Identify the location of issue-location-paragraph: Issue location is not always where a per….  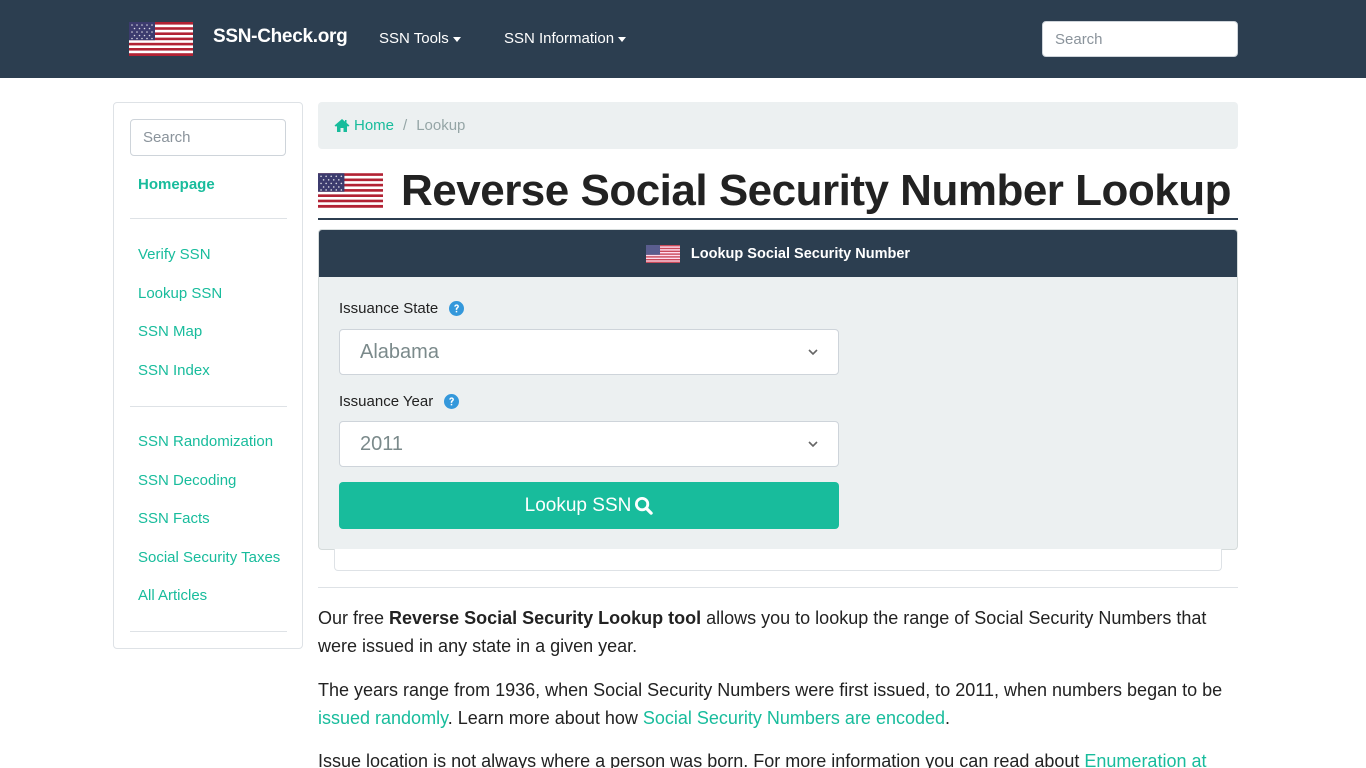
(778, 757).